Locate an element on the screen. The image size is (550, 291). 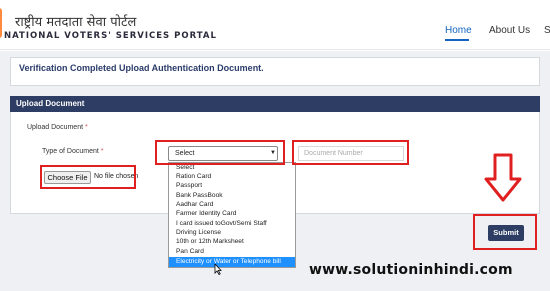
logo-english: NATIONAL VOTERS' SERVICES PORTAL is located at coordinates (110, 36).